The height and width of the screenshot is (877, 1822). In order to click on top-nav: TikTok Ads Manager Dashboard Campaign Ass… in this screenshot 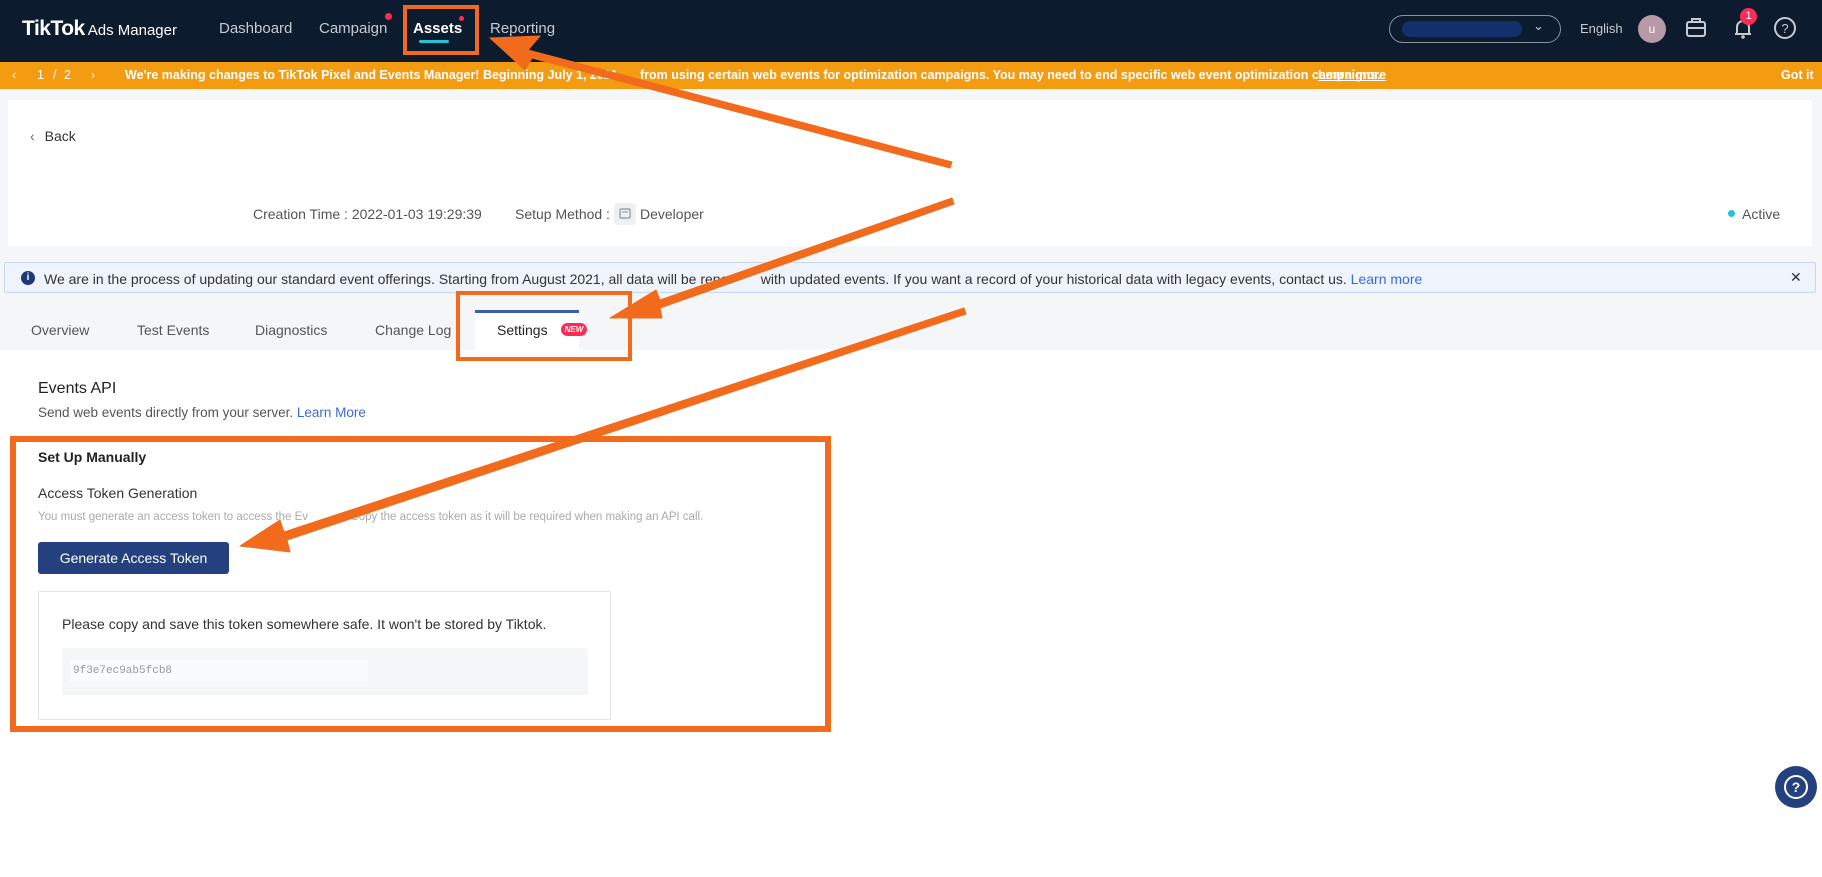, I will do `click(911, 31)`.